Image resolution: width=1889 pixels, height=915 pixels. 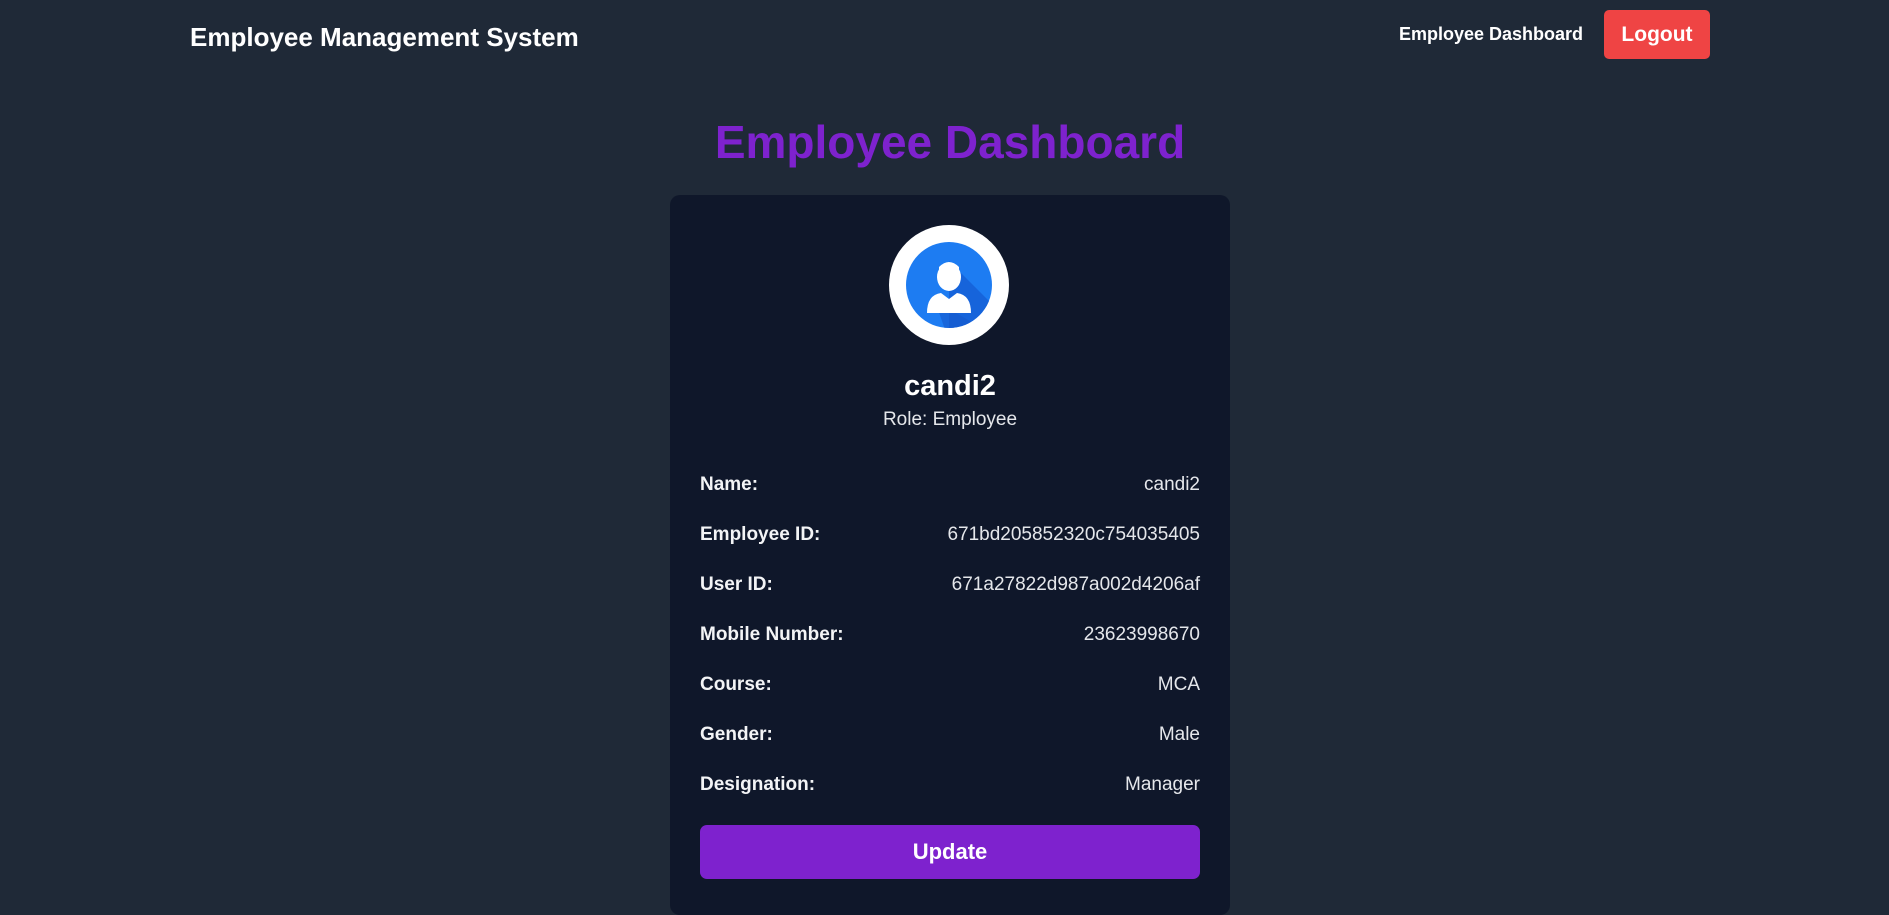 I want to click on detail-row-name: Name: candi2, so click(x=950, y=485).